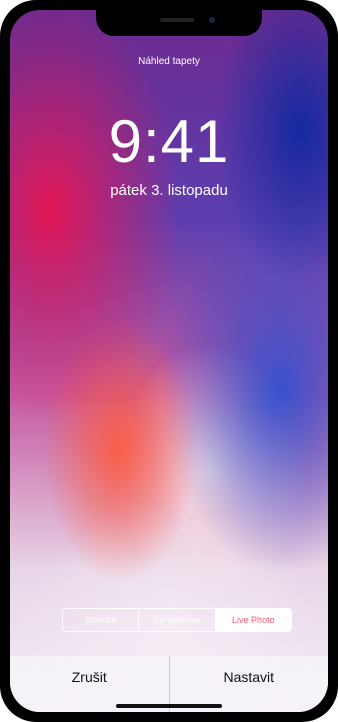 The image size is (338, 722). I want to click on wallpaper-mode-segmented-control: Statické Perspektiva Live Photo, so click(177, 620).